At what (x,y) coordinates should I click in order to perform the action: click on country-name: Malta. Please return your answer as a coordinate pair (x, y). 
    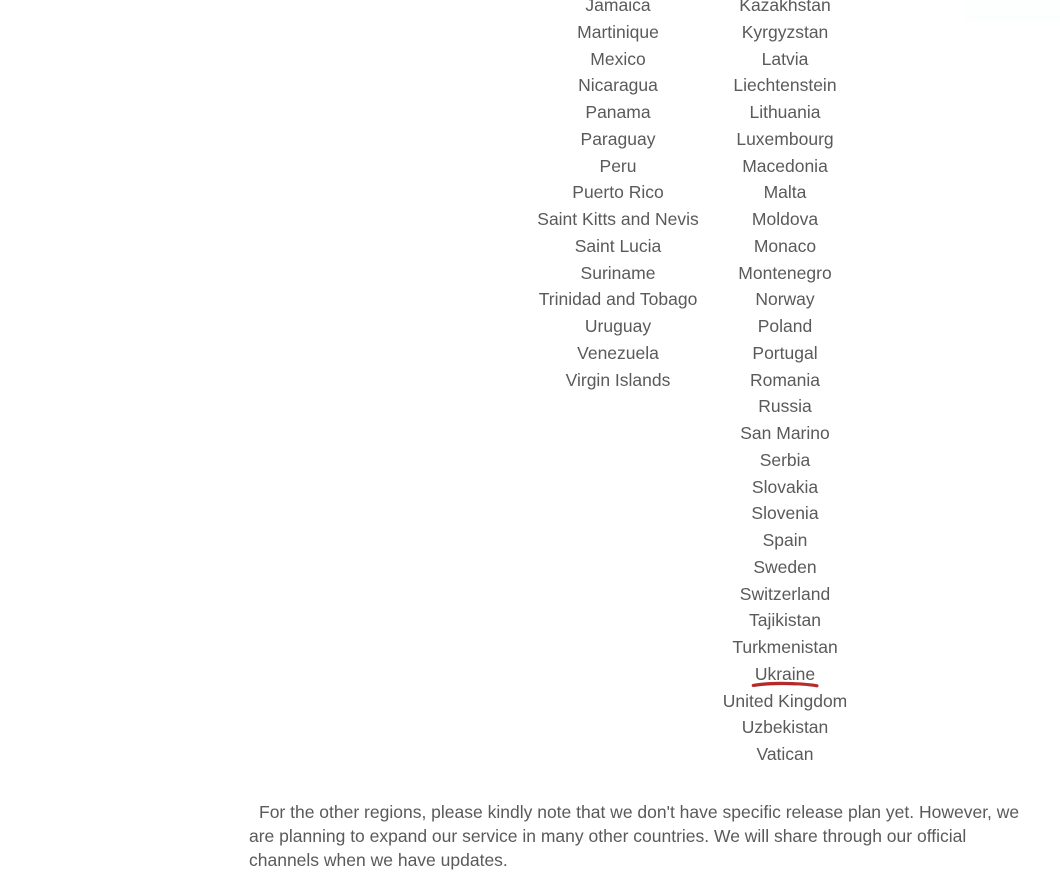
    Looking at the image, I should click on (785, 192).